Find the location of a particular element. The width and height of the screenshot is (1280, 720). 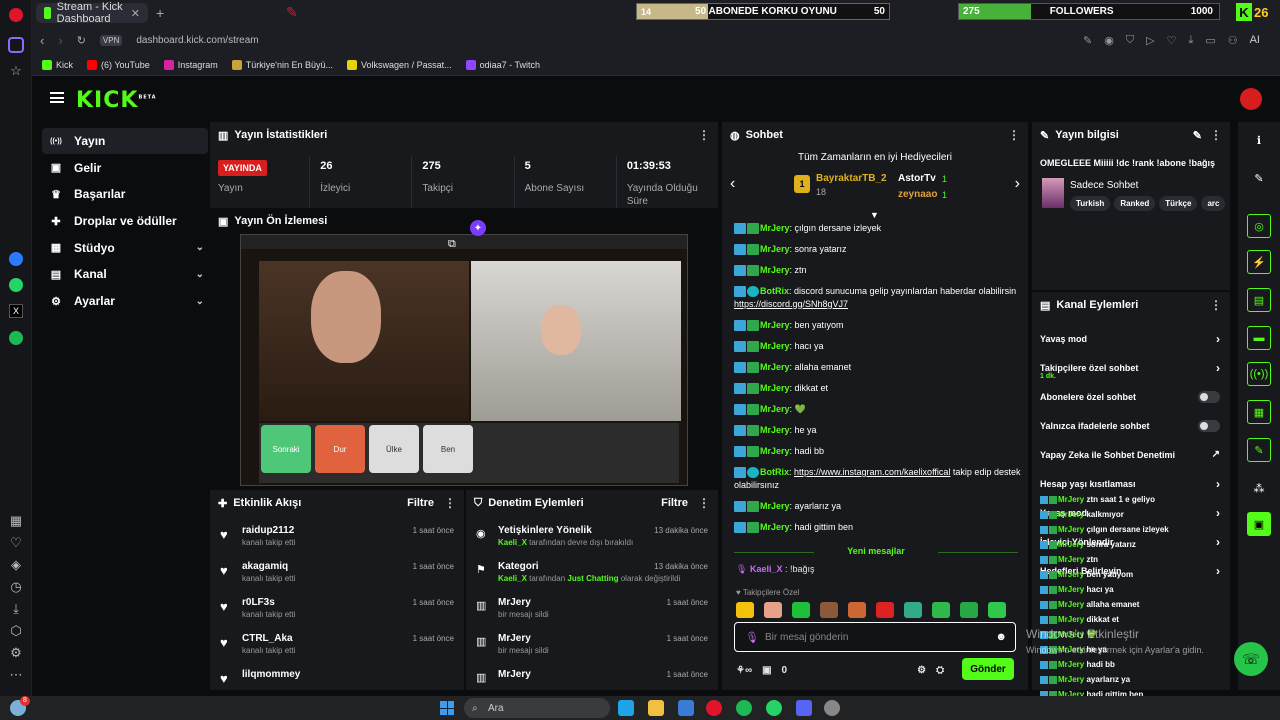

new-messages-divider: Yeni mesajlar is located at coordinates (876, 551).